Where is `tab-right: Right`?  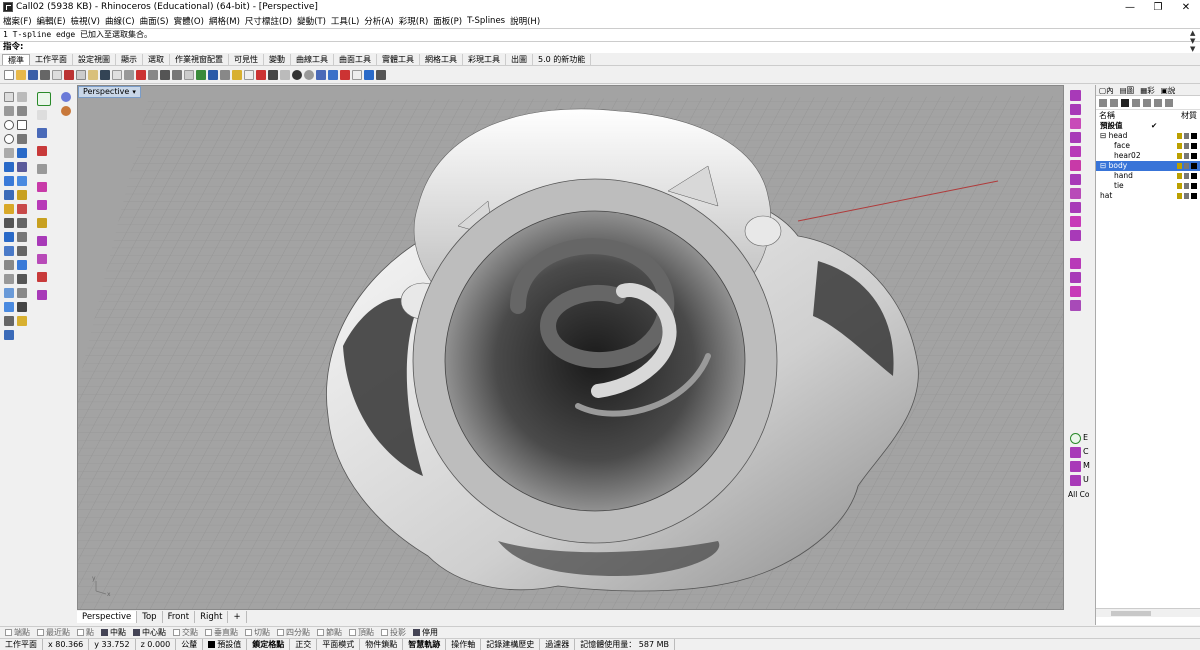
tab-right: Right is located at coordinates (212, 617).